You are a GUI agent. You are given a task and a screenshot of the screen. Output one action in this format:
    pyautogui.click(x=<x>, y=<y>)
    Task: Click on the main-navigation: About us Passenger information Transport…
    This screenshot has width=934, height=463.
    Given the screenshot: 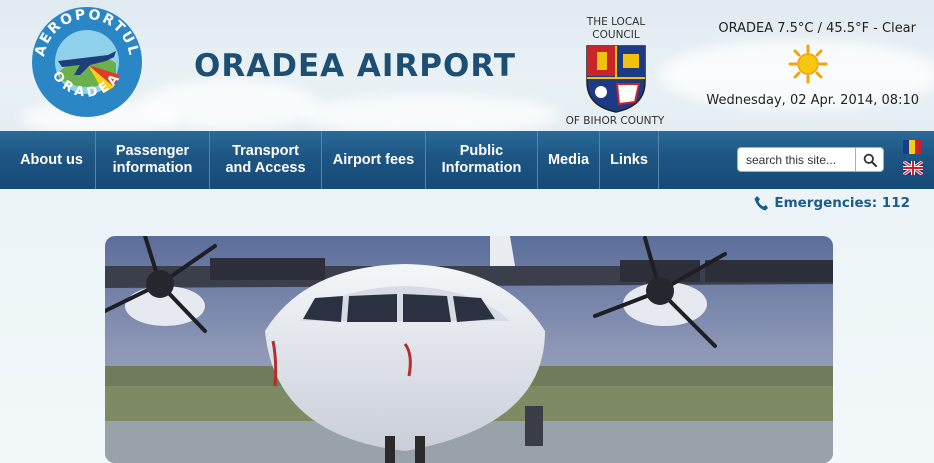 What is the action you would take?
    pyautogui.click(x=467, y=160)
    